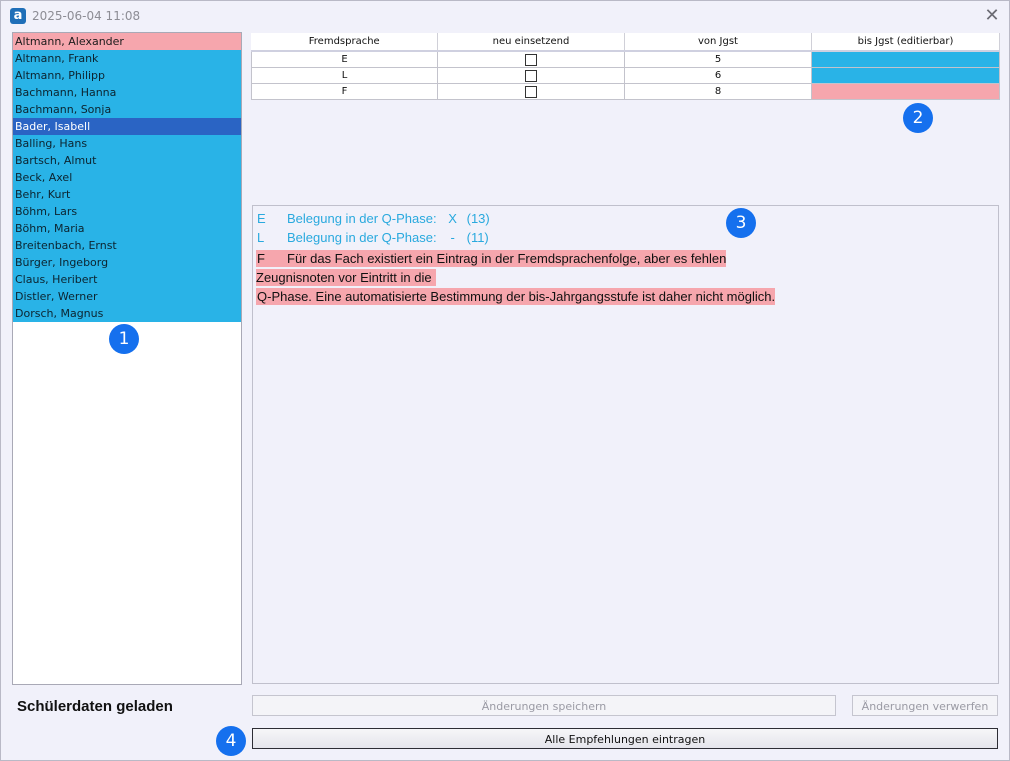  I want to click on info-value: (13), so click(478, 218).